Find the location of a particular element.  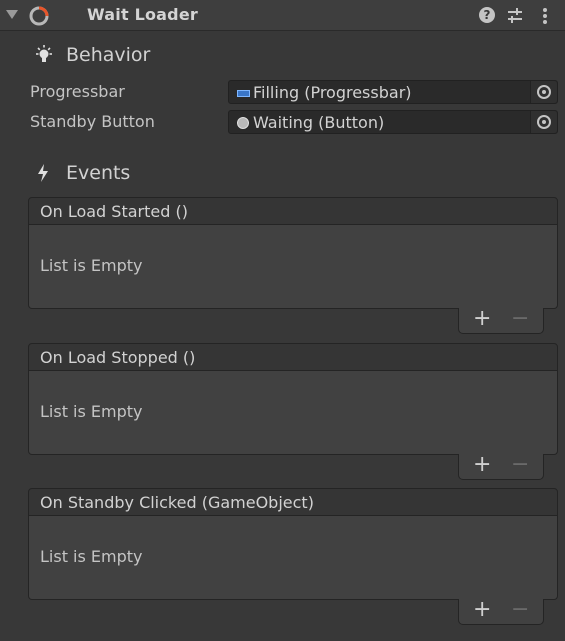

event-title: On Load Started () is located at coordinates (114, 211).